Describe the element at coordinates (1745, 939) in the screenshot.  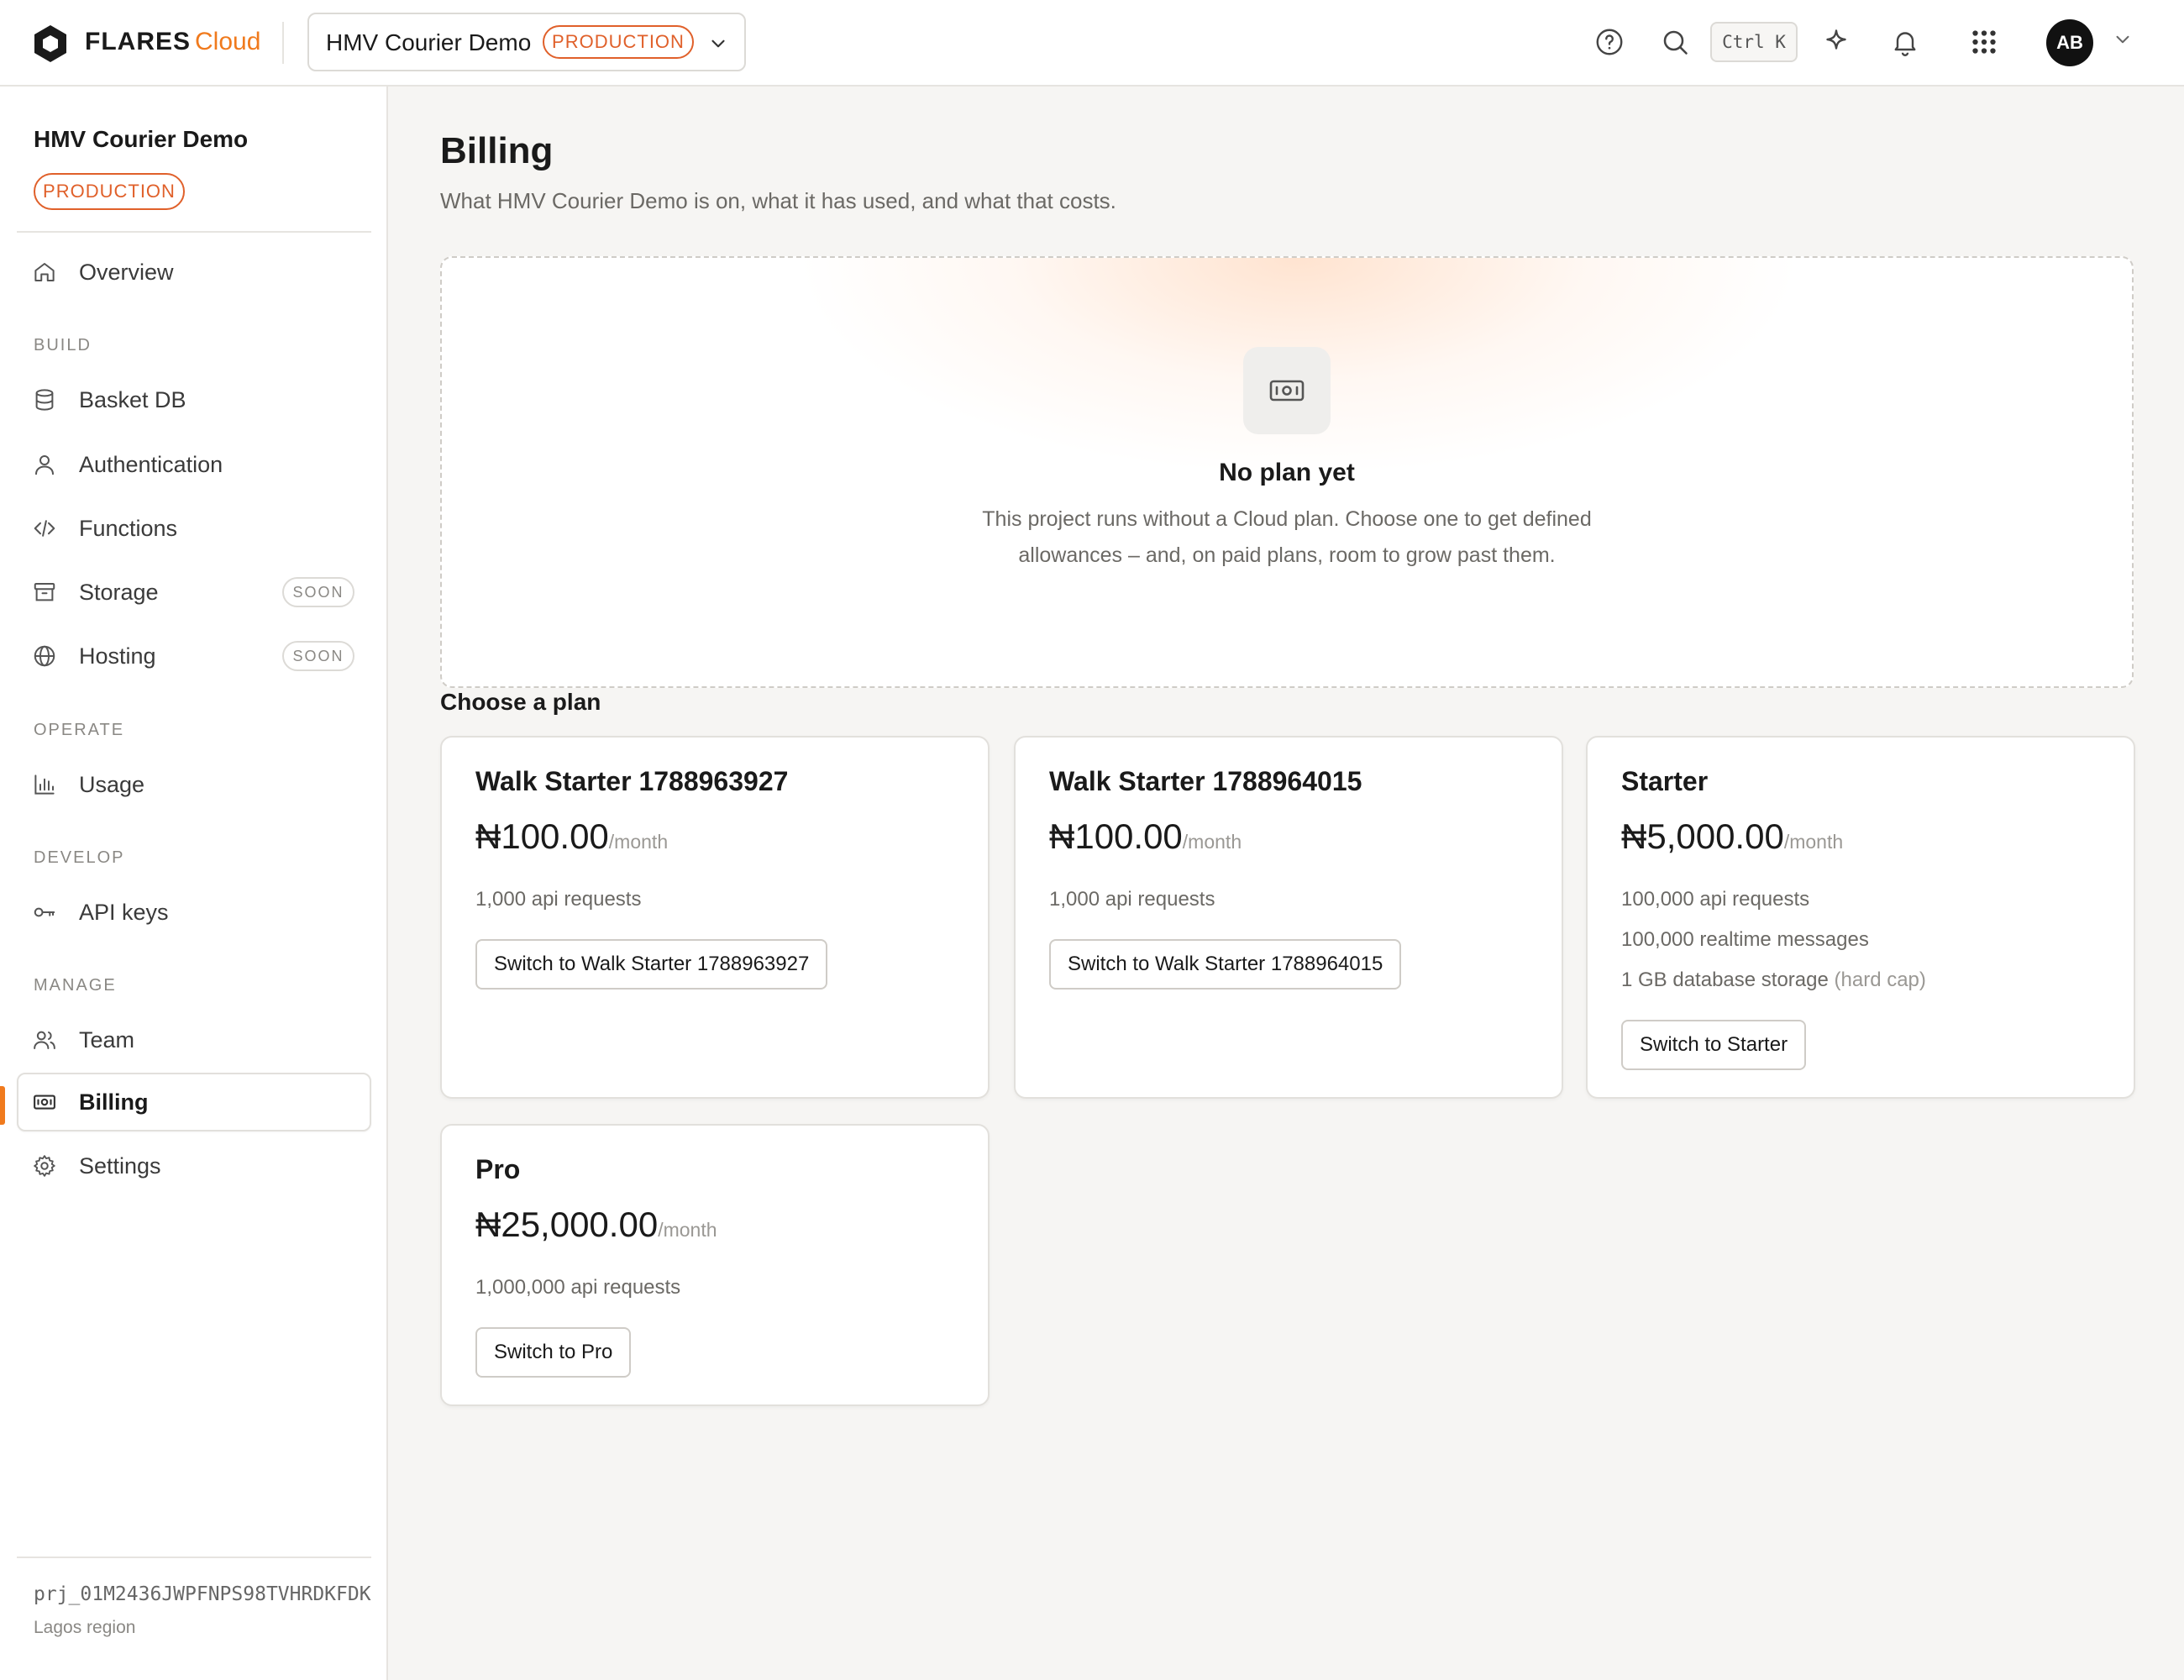
I see `plan-feature: 100,000 realtime messages` at that location.